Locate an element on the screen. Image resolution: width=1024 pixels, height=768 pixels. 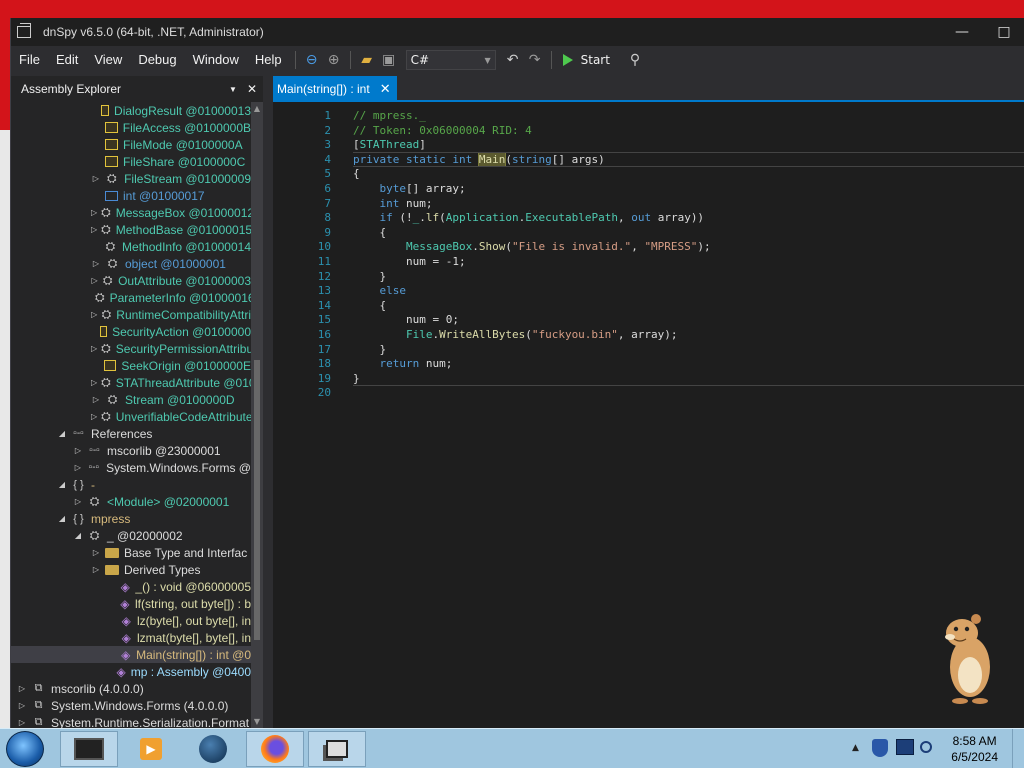
taskbar-clock: 8:58 AM 6/5/2024 is located at coordinates (974, 749).